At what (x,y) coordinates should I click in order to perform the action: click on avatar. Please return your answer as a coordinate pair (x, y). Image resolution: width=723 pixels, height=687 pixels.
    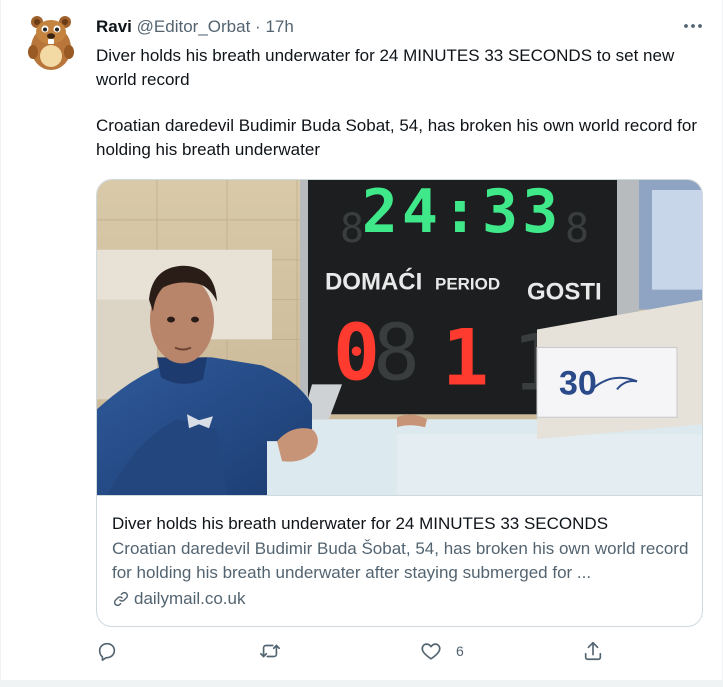
    Looking at the image, I should click on (51, 42).